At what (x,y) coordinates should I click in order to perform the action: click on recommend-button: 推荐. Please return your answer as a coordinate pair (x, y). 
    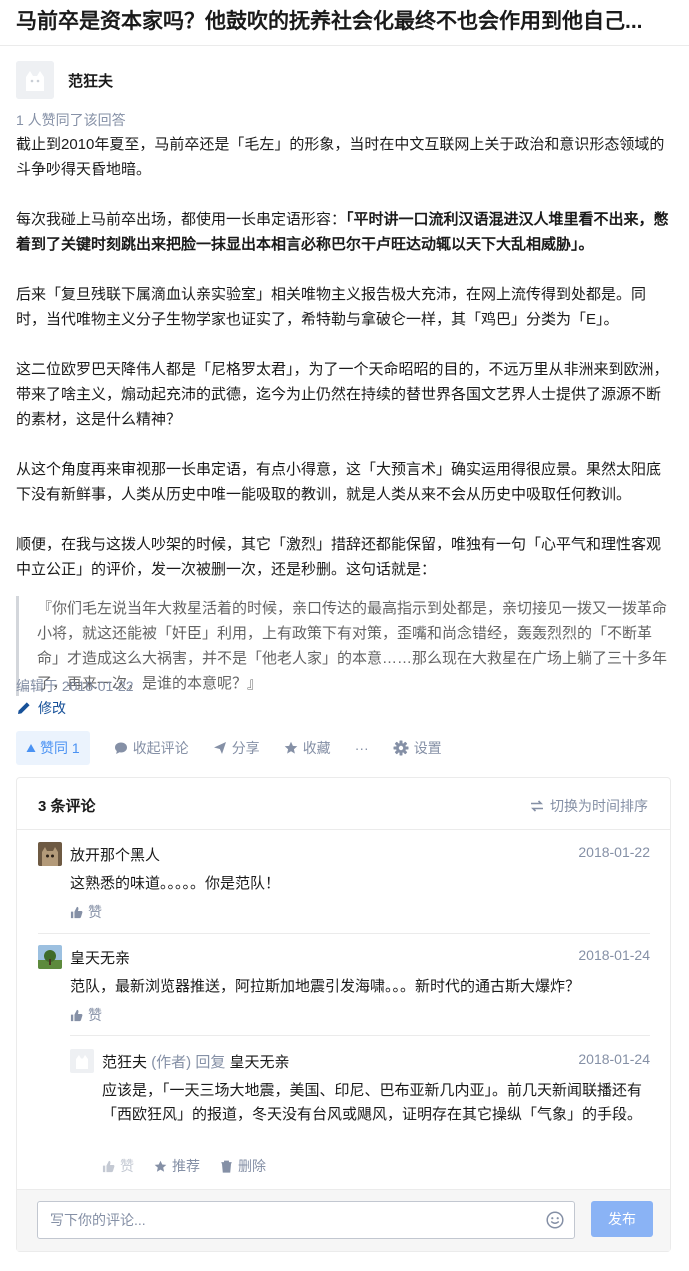
    Looking at the image, I should click on (177, 1166).